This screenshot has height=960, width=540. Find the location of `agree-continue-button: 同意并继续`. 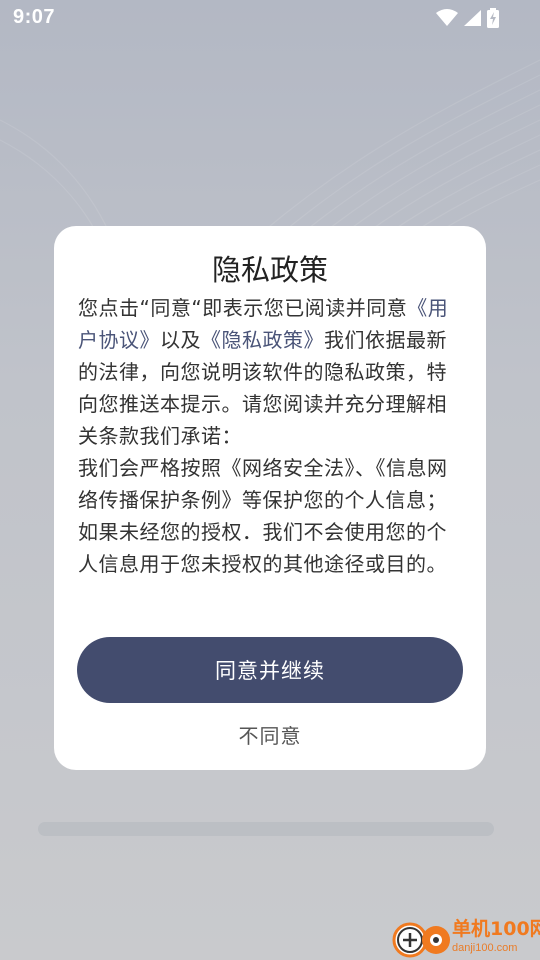

agree-continue-button: 同意并继续 is located at coordinates (270, 670).